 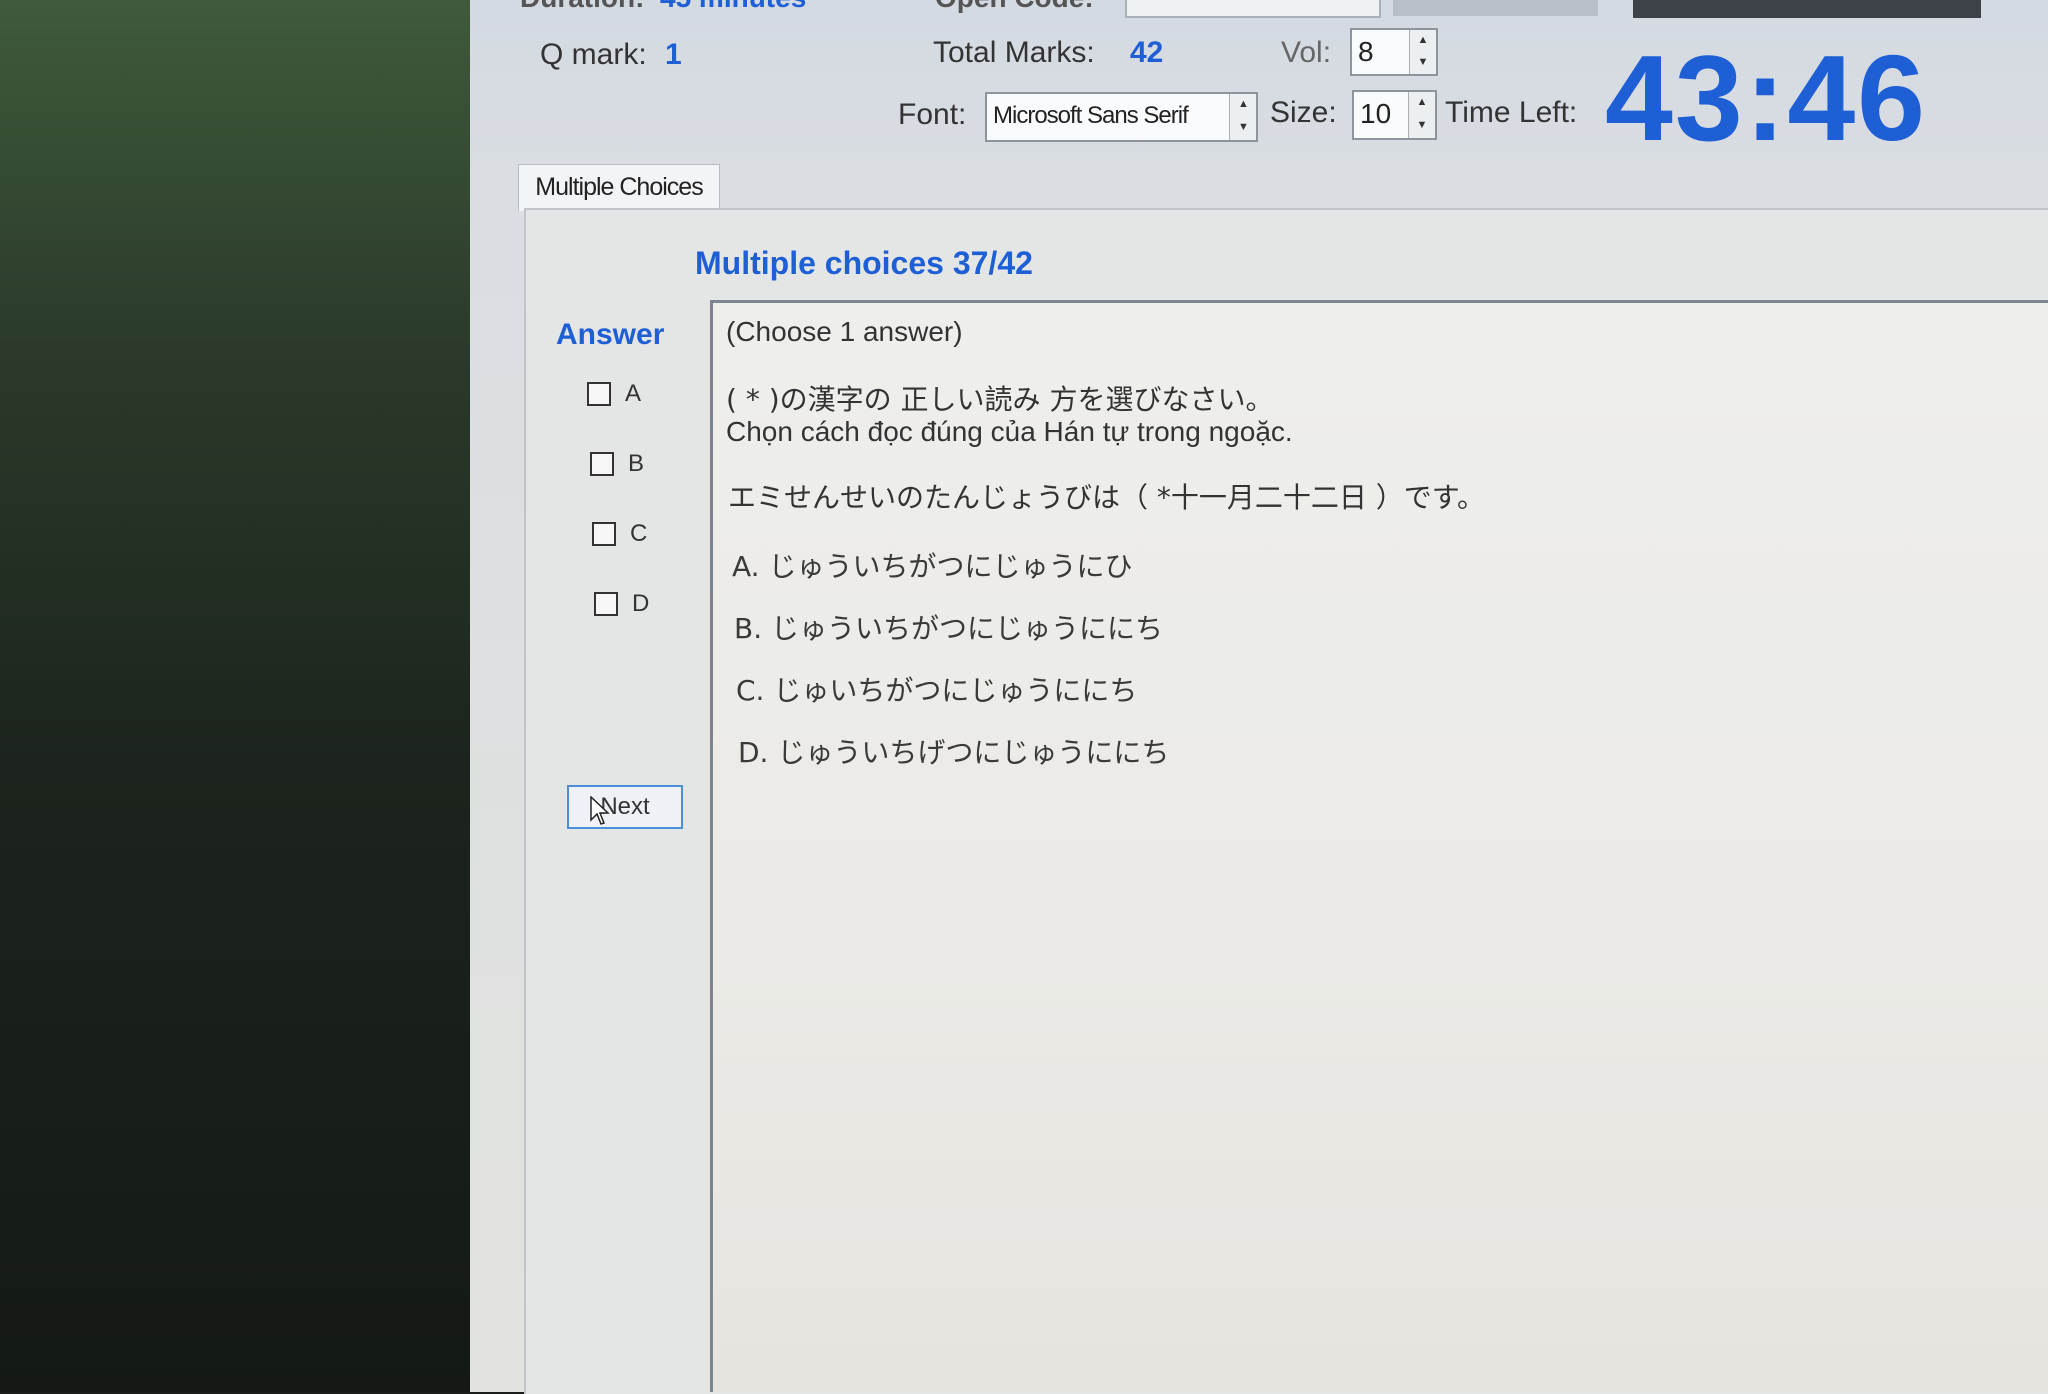 What do you see at coordinates (617, 464) in the screenshot?
I see `answer-option-b: B` at bounding box center [617, 464].